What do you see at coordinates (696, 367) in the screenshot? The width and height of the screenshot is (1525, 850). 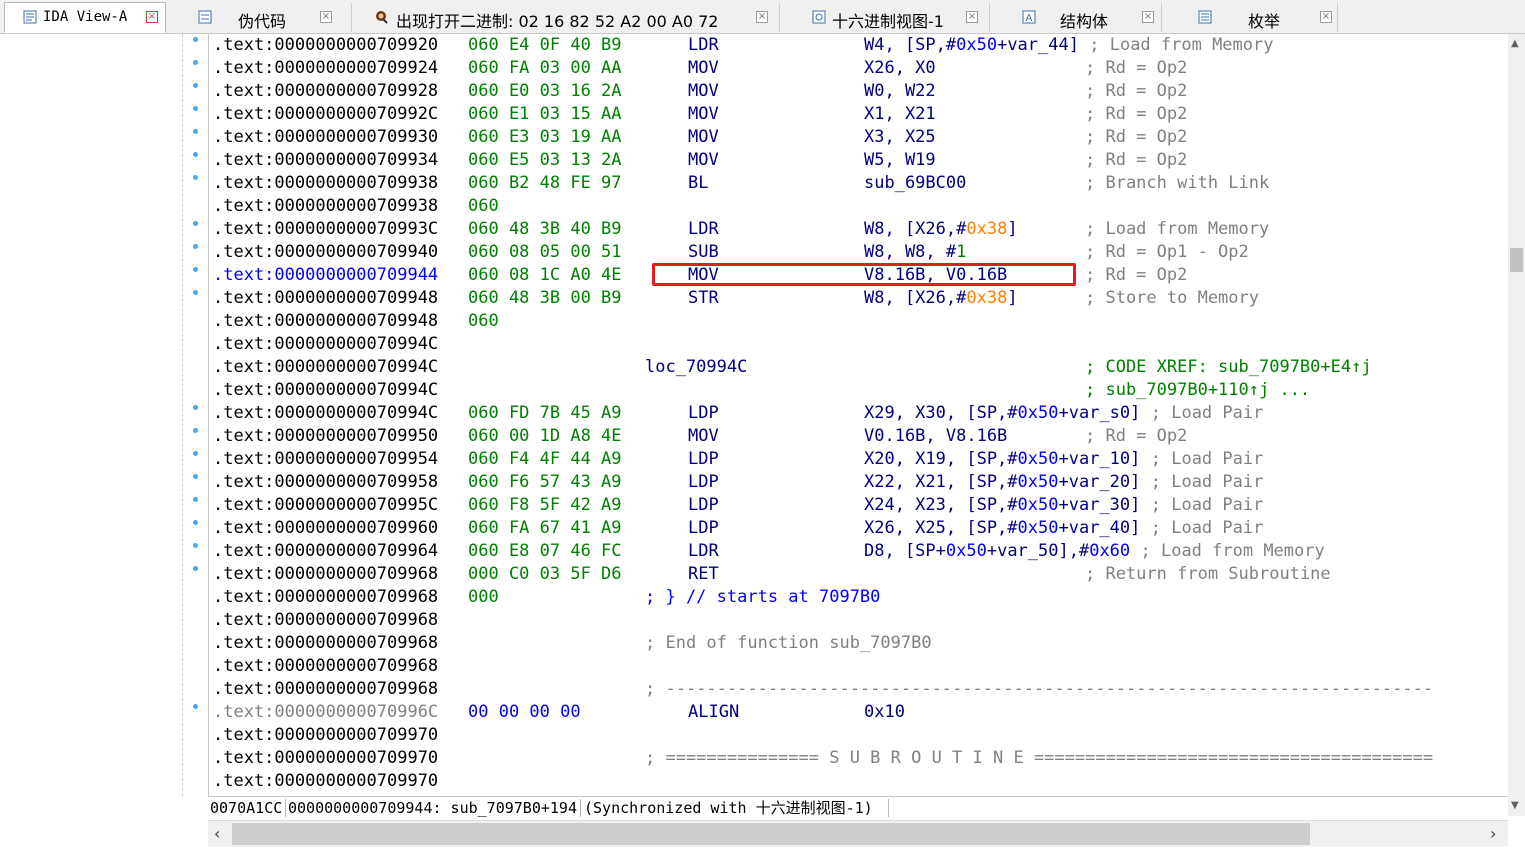 I see `location-label: loc_70994C` at bounding box center [696, 367].